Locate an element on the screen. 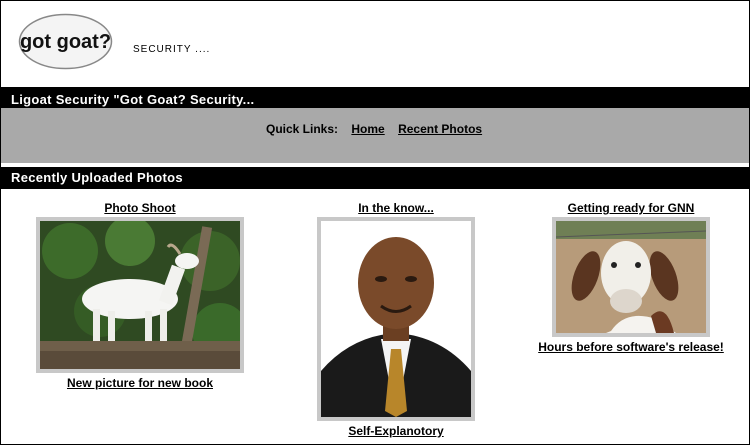 The height and width of the screenshot is (445, 750). goat-on-platform-image is located at coordinates (140, 295).